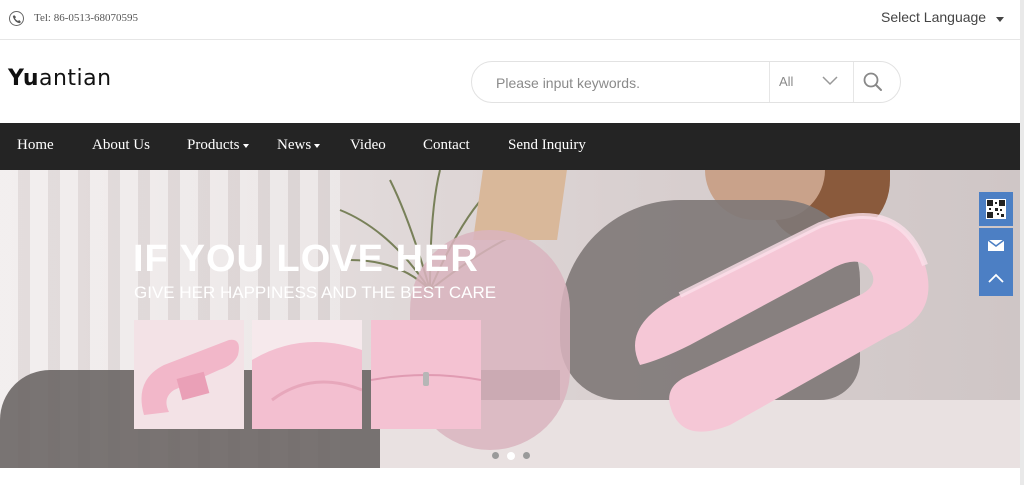 The height and width of the screenshot is (485, 1024). Describe the element at coordinates (75, 78) in the screenshot. I see `logo-part: antian` at that location.